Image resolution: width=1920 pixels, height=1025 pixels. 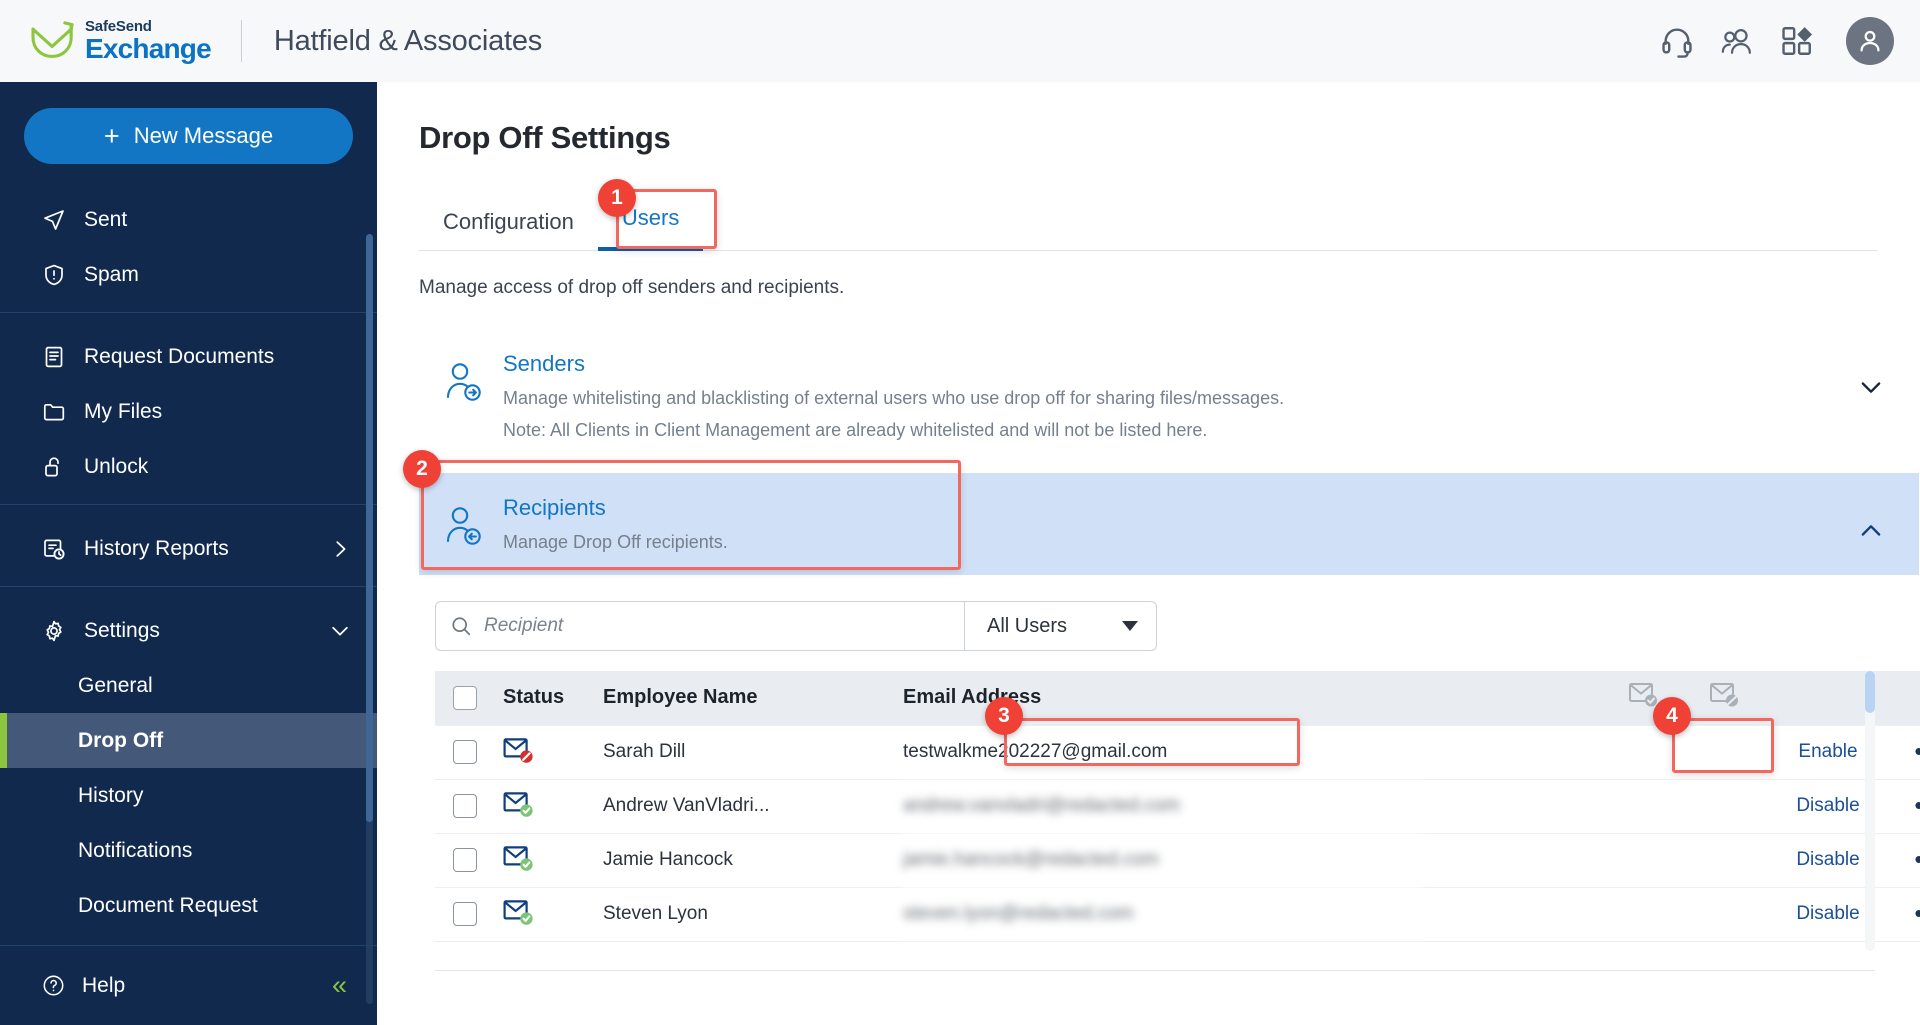 I want to click on chevron-up-icon, so click(x=1871, y=531).